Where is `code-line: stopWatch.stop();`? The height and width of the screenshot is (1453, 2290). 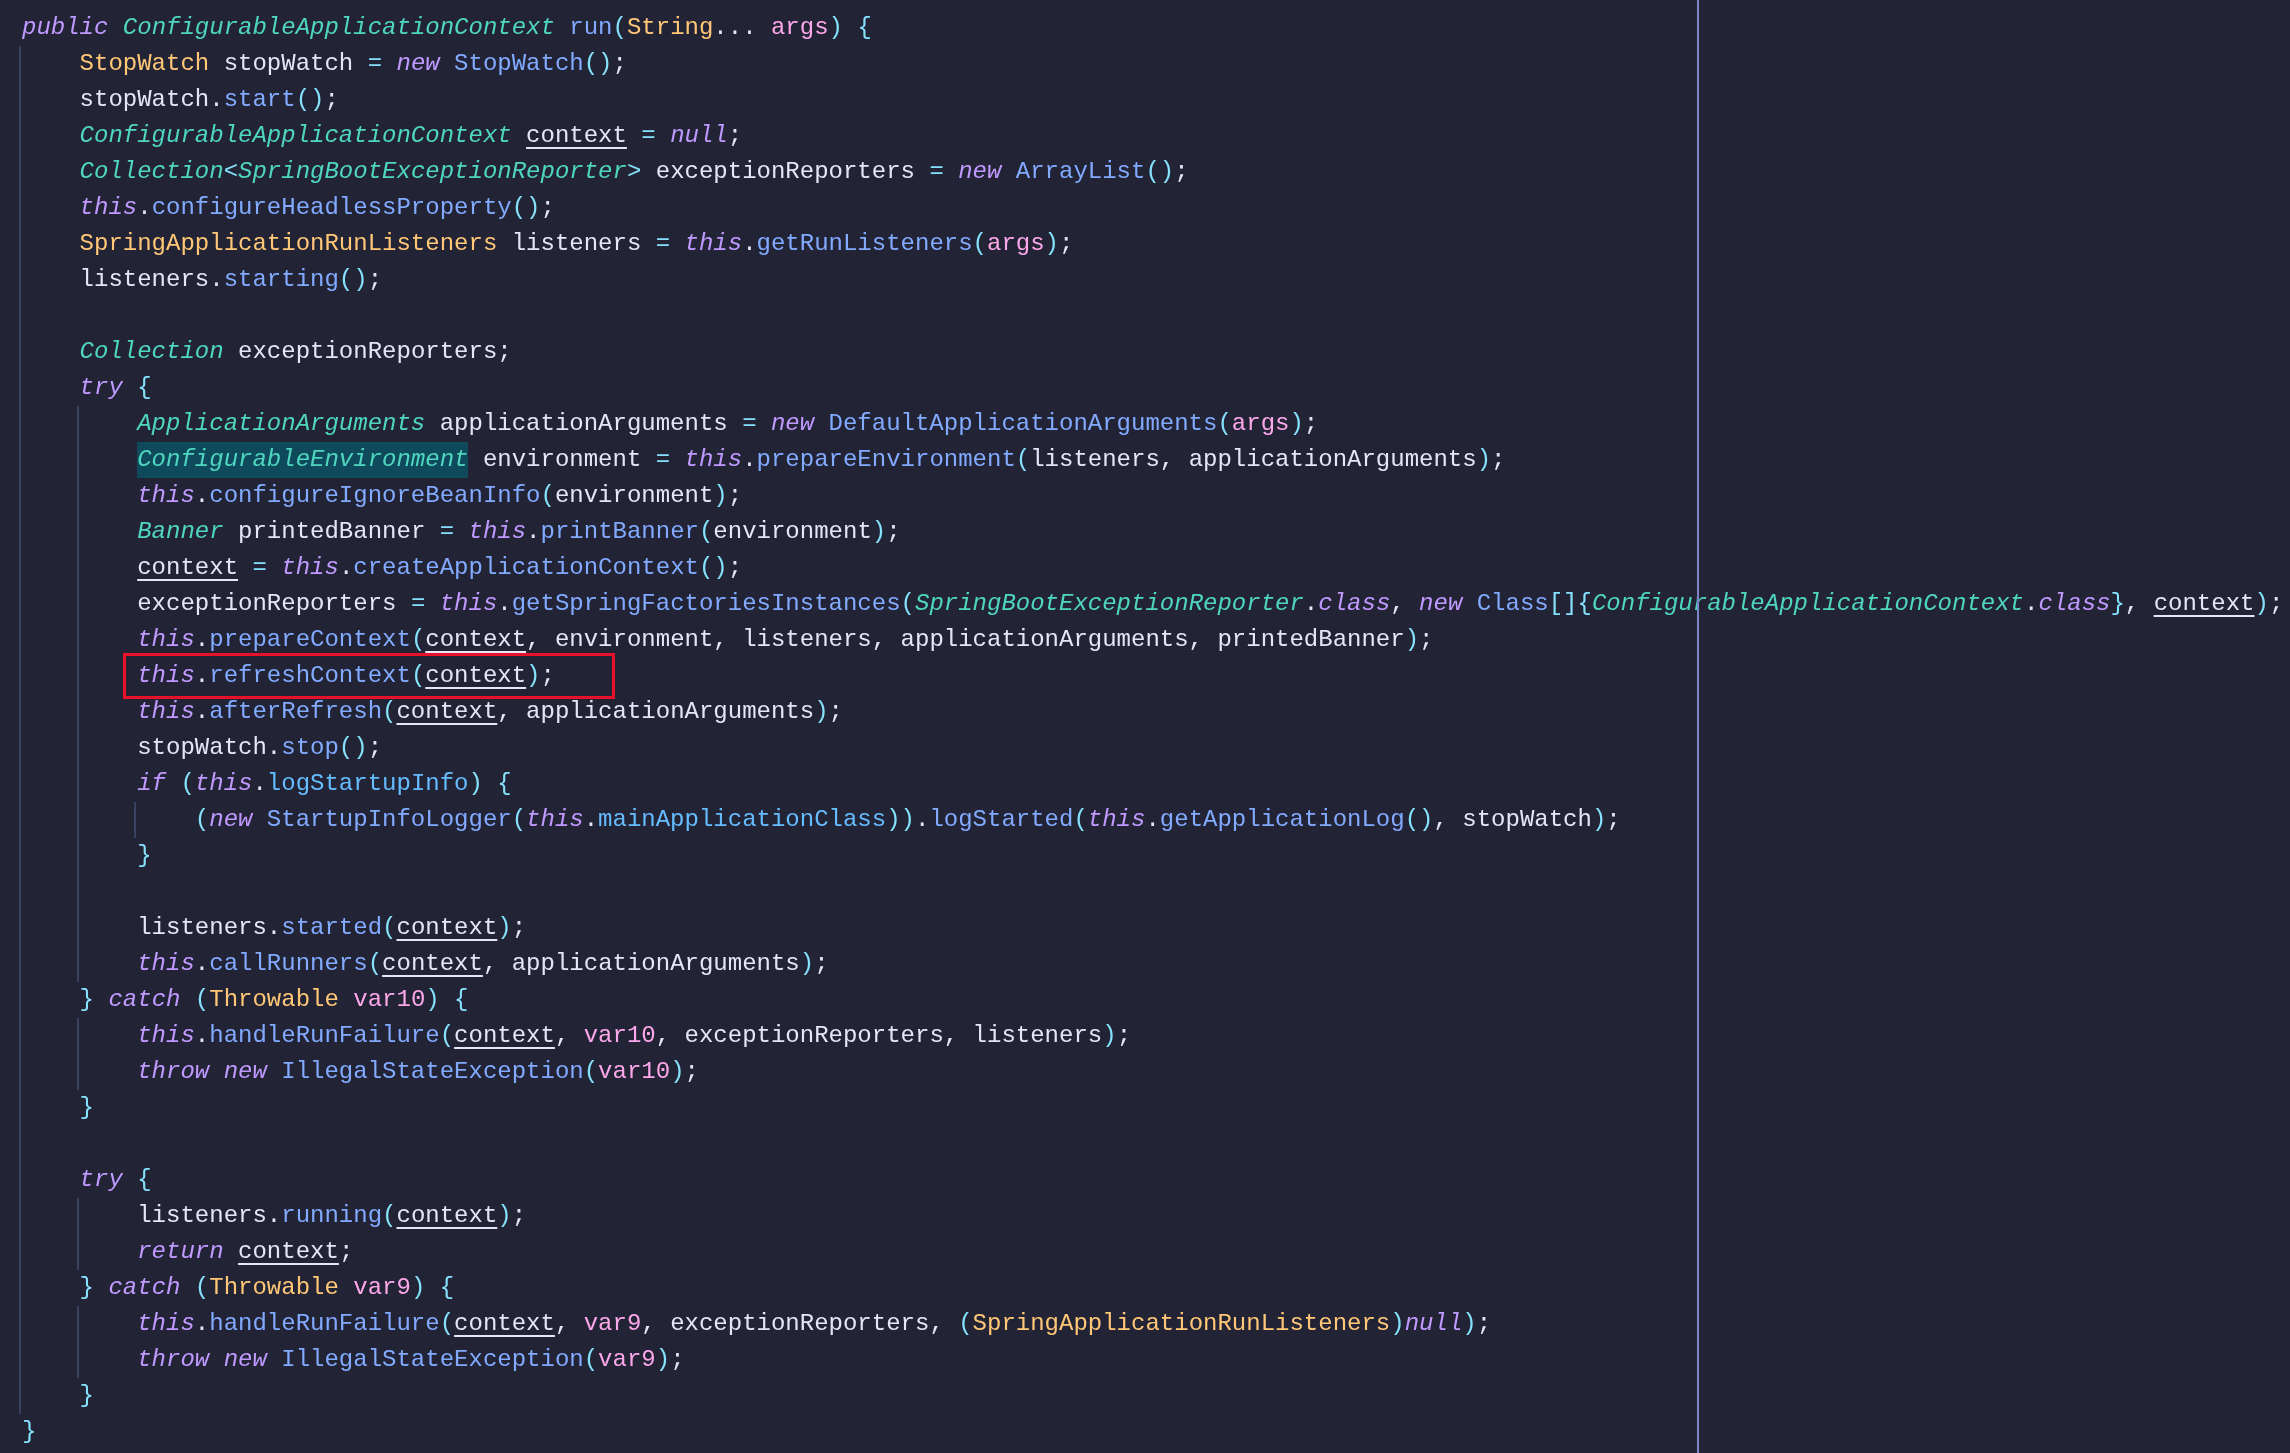 code-line: stopWatch.stop(); is located at coordinates (260, 748).